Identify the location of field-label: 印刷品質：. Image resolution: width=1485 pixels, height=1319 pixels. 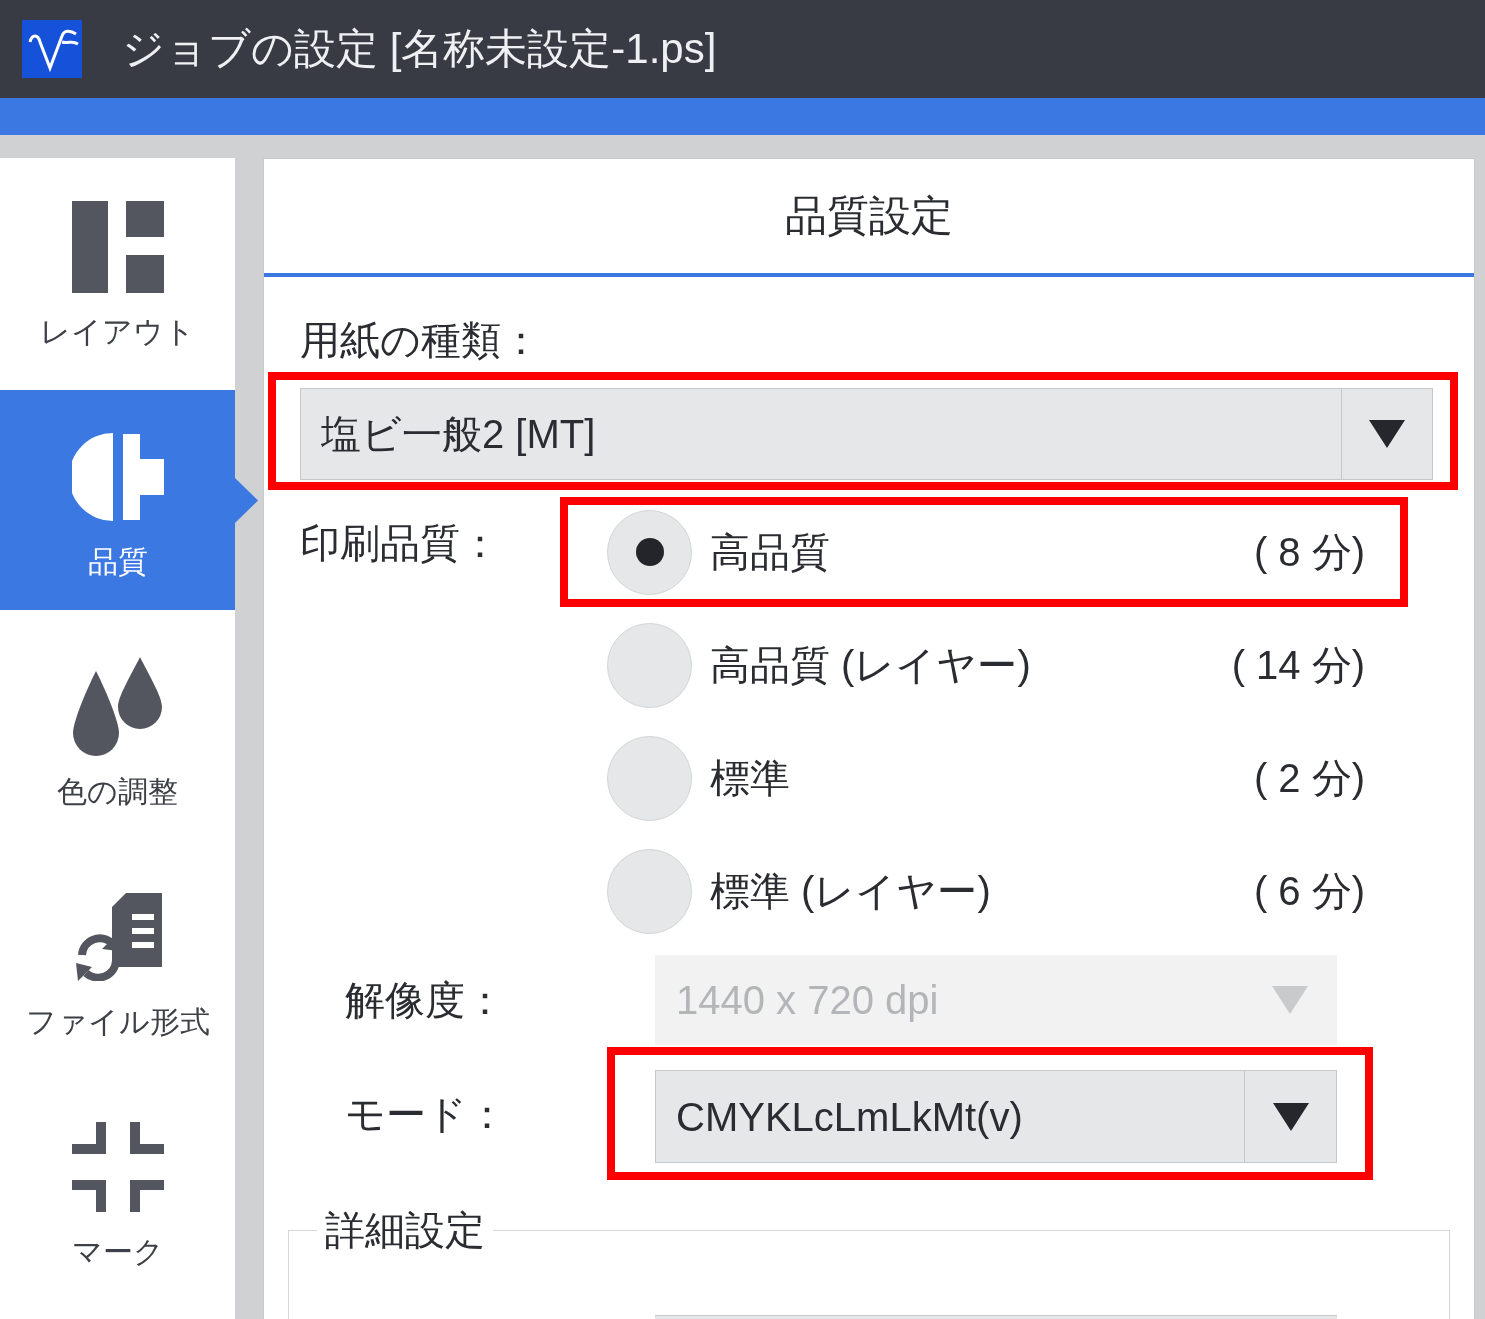
(400, 543).